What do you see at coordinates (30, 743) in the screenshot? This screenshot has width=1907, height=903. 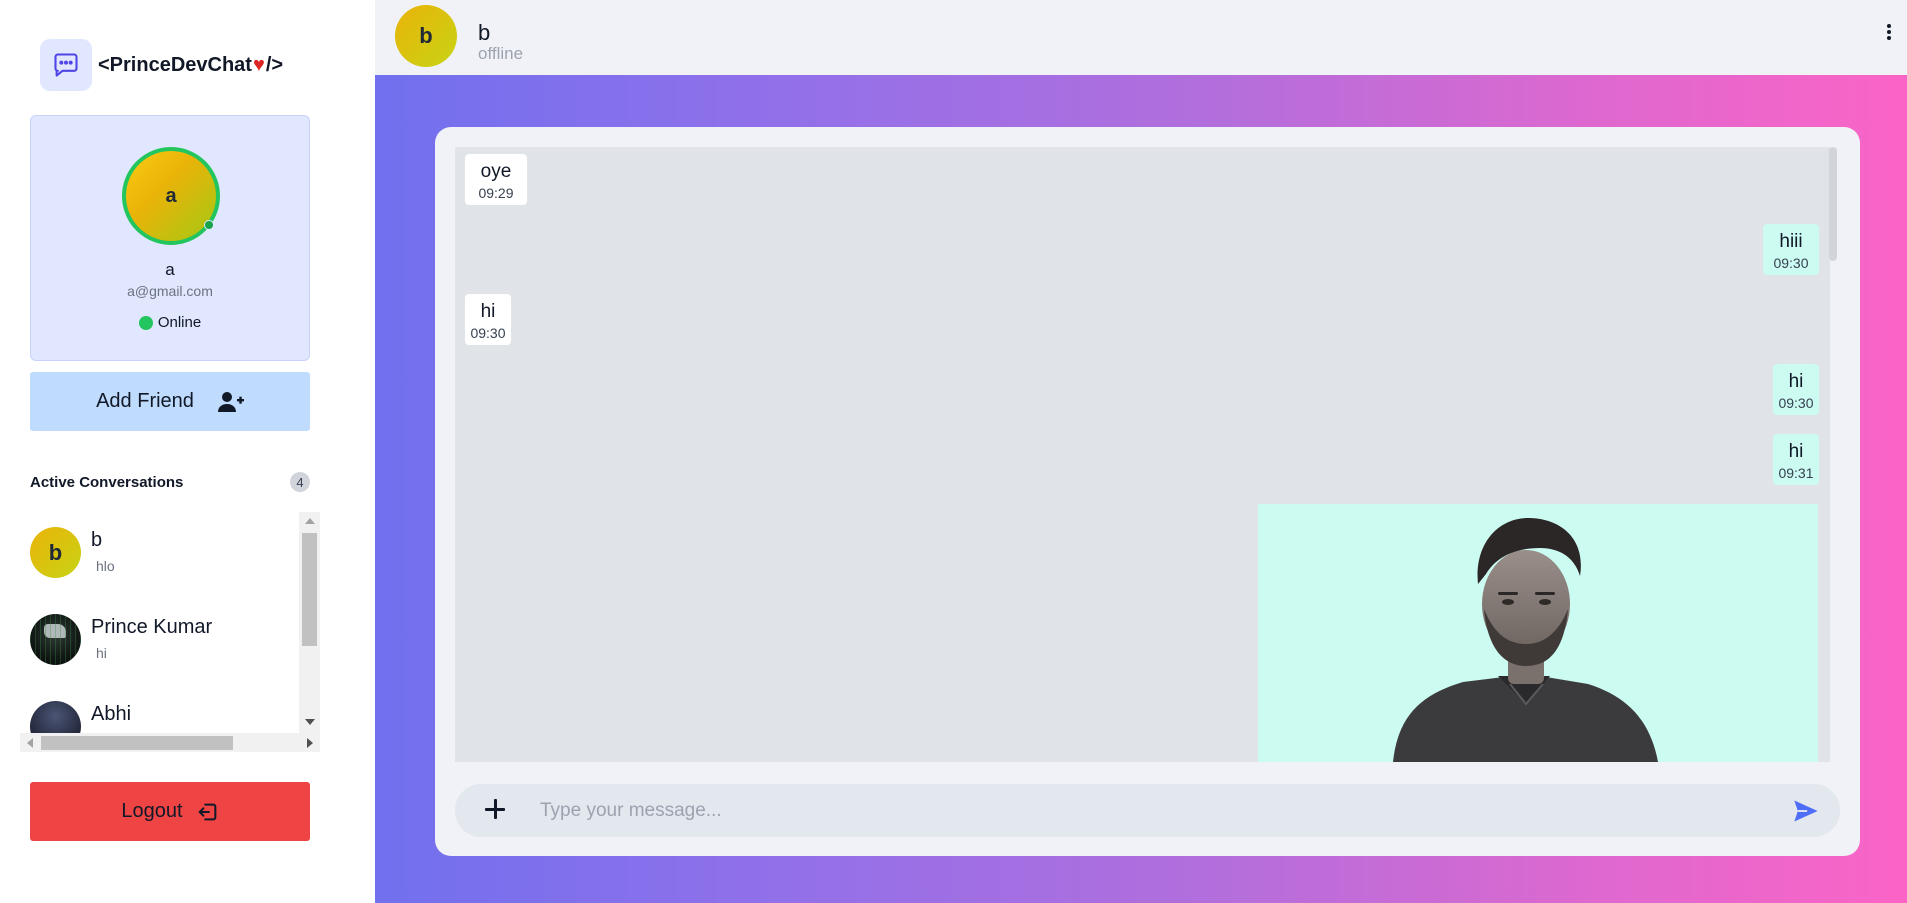 I see `scroll-left-icon` at bounding box center [30, 743].